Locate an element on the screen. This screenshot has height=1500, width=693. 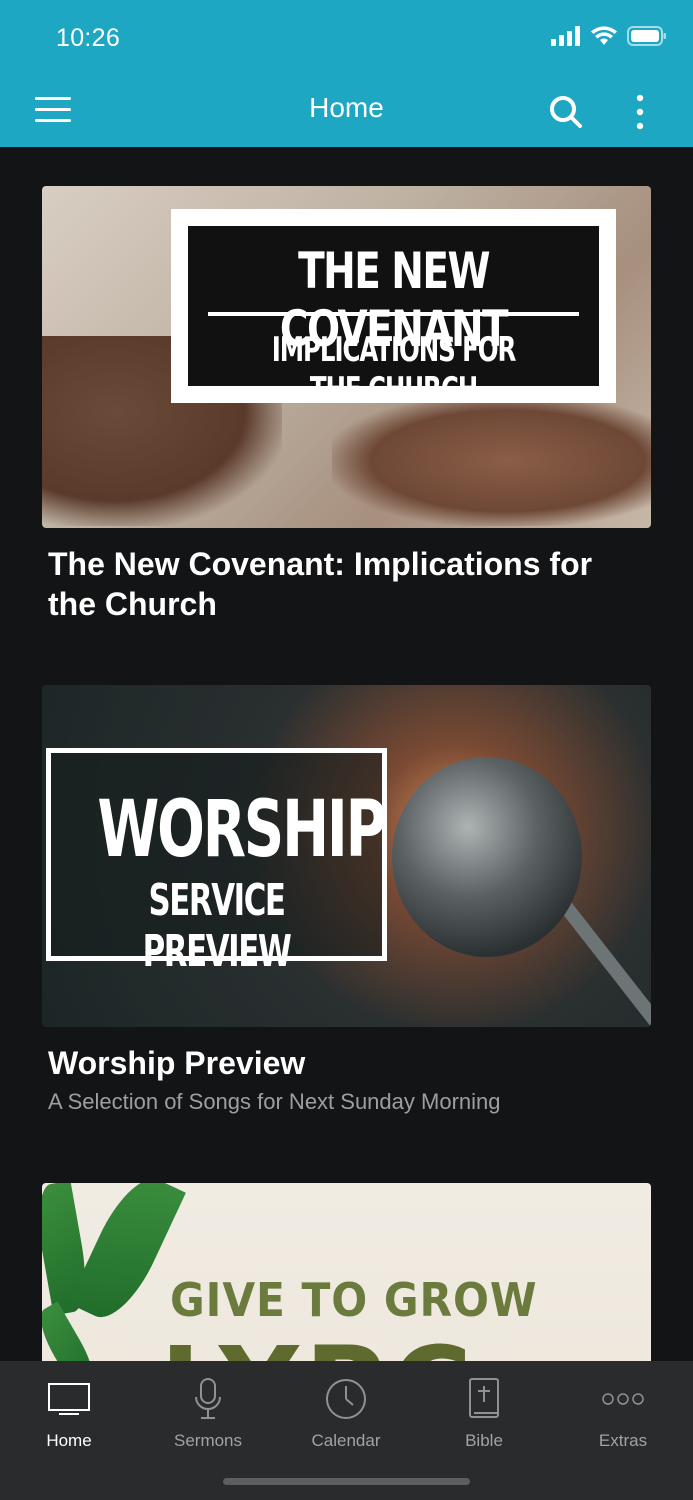
image-headline: WORSHIP is located at coordinates (241, 830).